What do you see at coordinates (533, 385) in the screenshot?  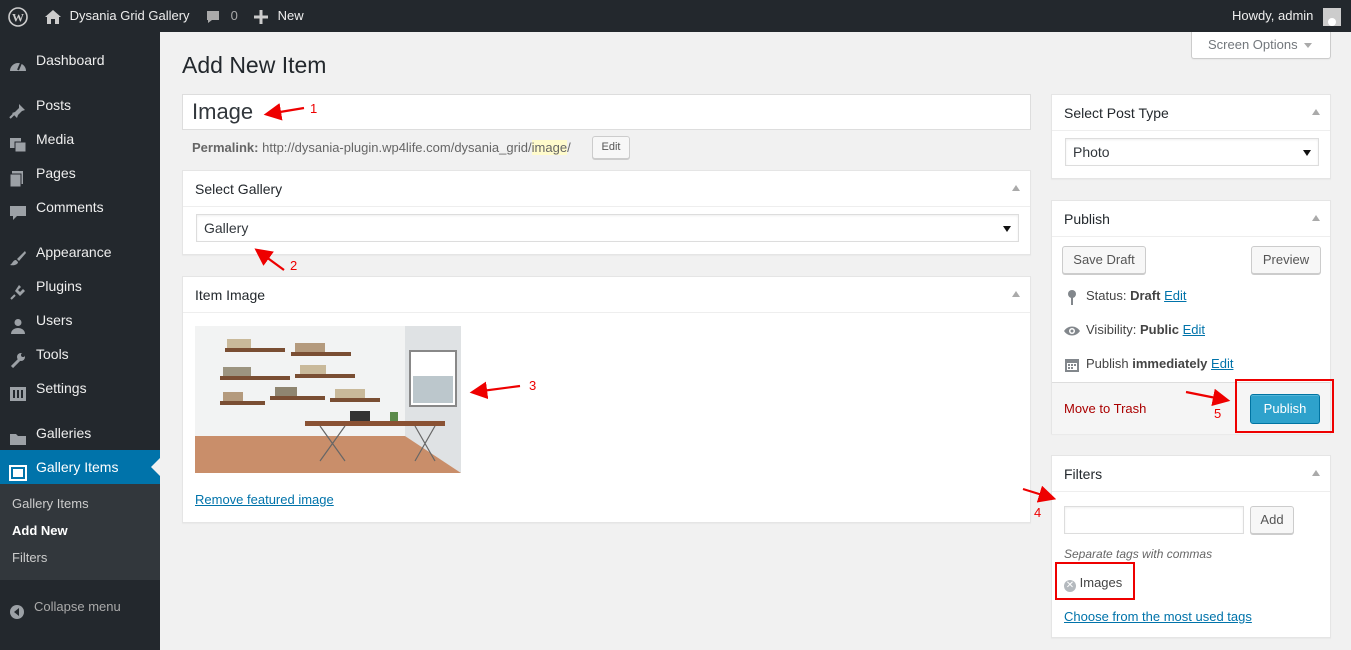 I see `annotation-label: 3` at bounding box center [533, 385].